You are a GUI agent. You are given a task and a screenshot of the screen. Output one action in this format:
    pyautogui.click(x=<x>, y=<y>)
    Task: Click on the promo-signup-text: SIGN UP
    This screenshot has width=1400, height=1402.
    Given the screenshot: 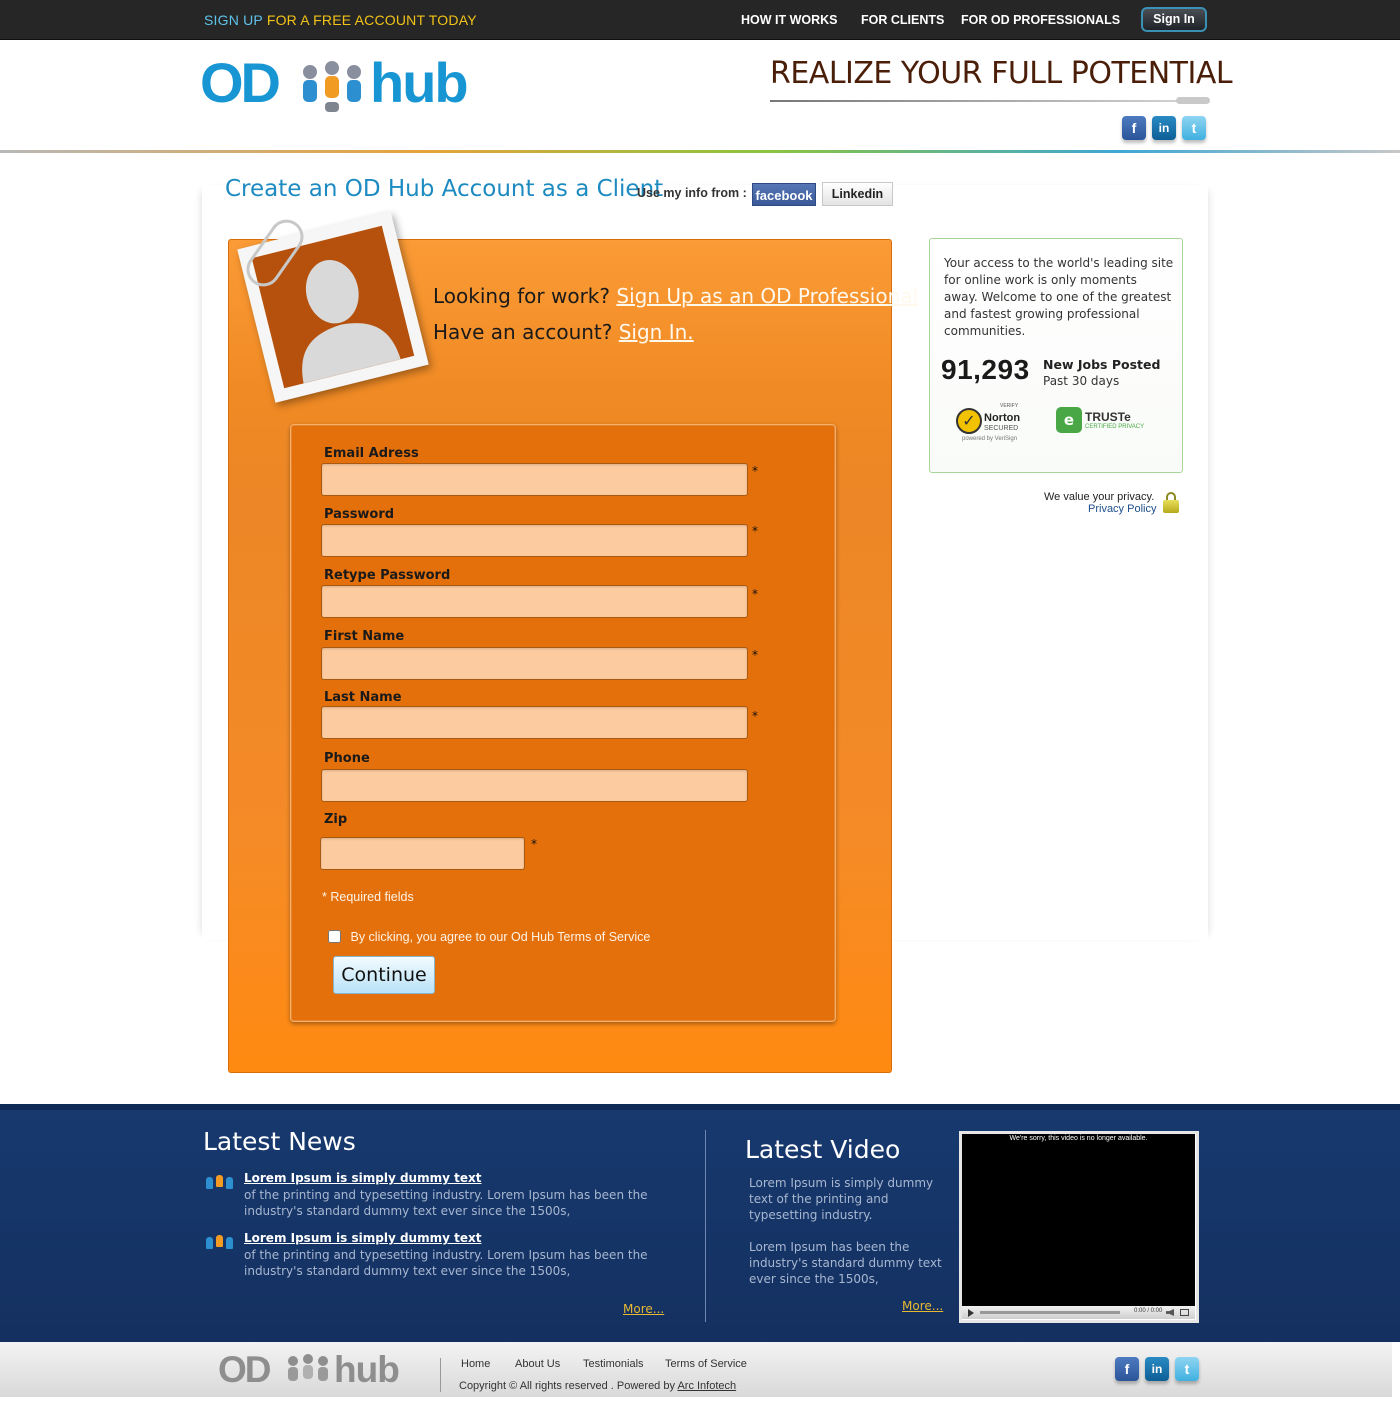 What is the action you would take?
    pyautogui.click(x=233, y=20)
    